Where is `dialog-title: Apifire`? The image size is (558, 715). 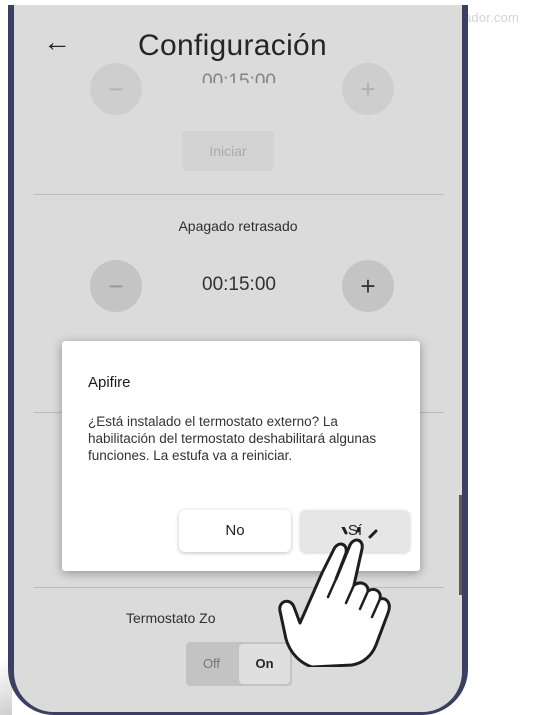
dialog-title: Apifire is located at coordinates (109, 382).